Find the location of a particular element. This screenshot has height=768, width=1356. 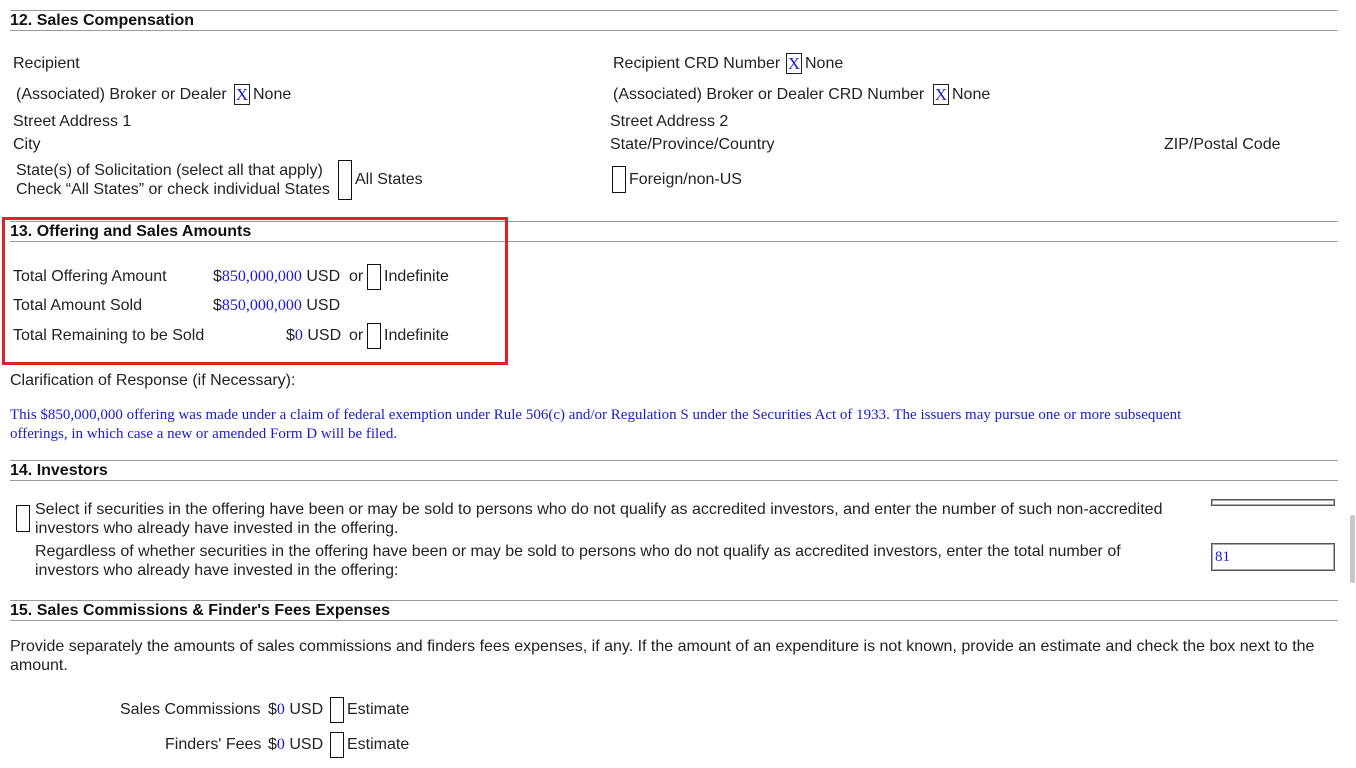

street-address-2-label: Street Address 2 is located at coordinates (669, 121).